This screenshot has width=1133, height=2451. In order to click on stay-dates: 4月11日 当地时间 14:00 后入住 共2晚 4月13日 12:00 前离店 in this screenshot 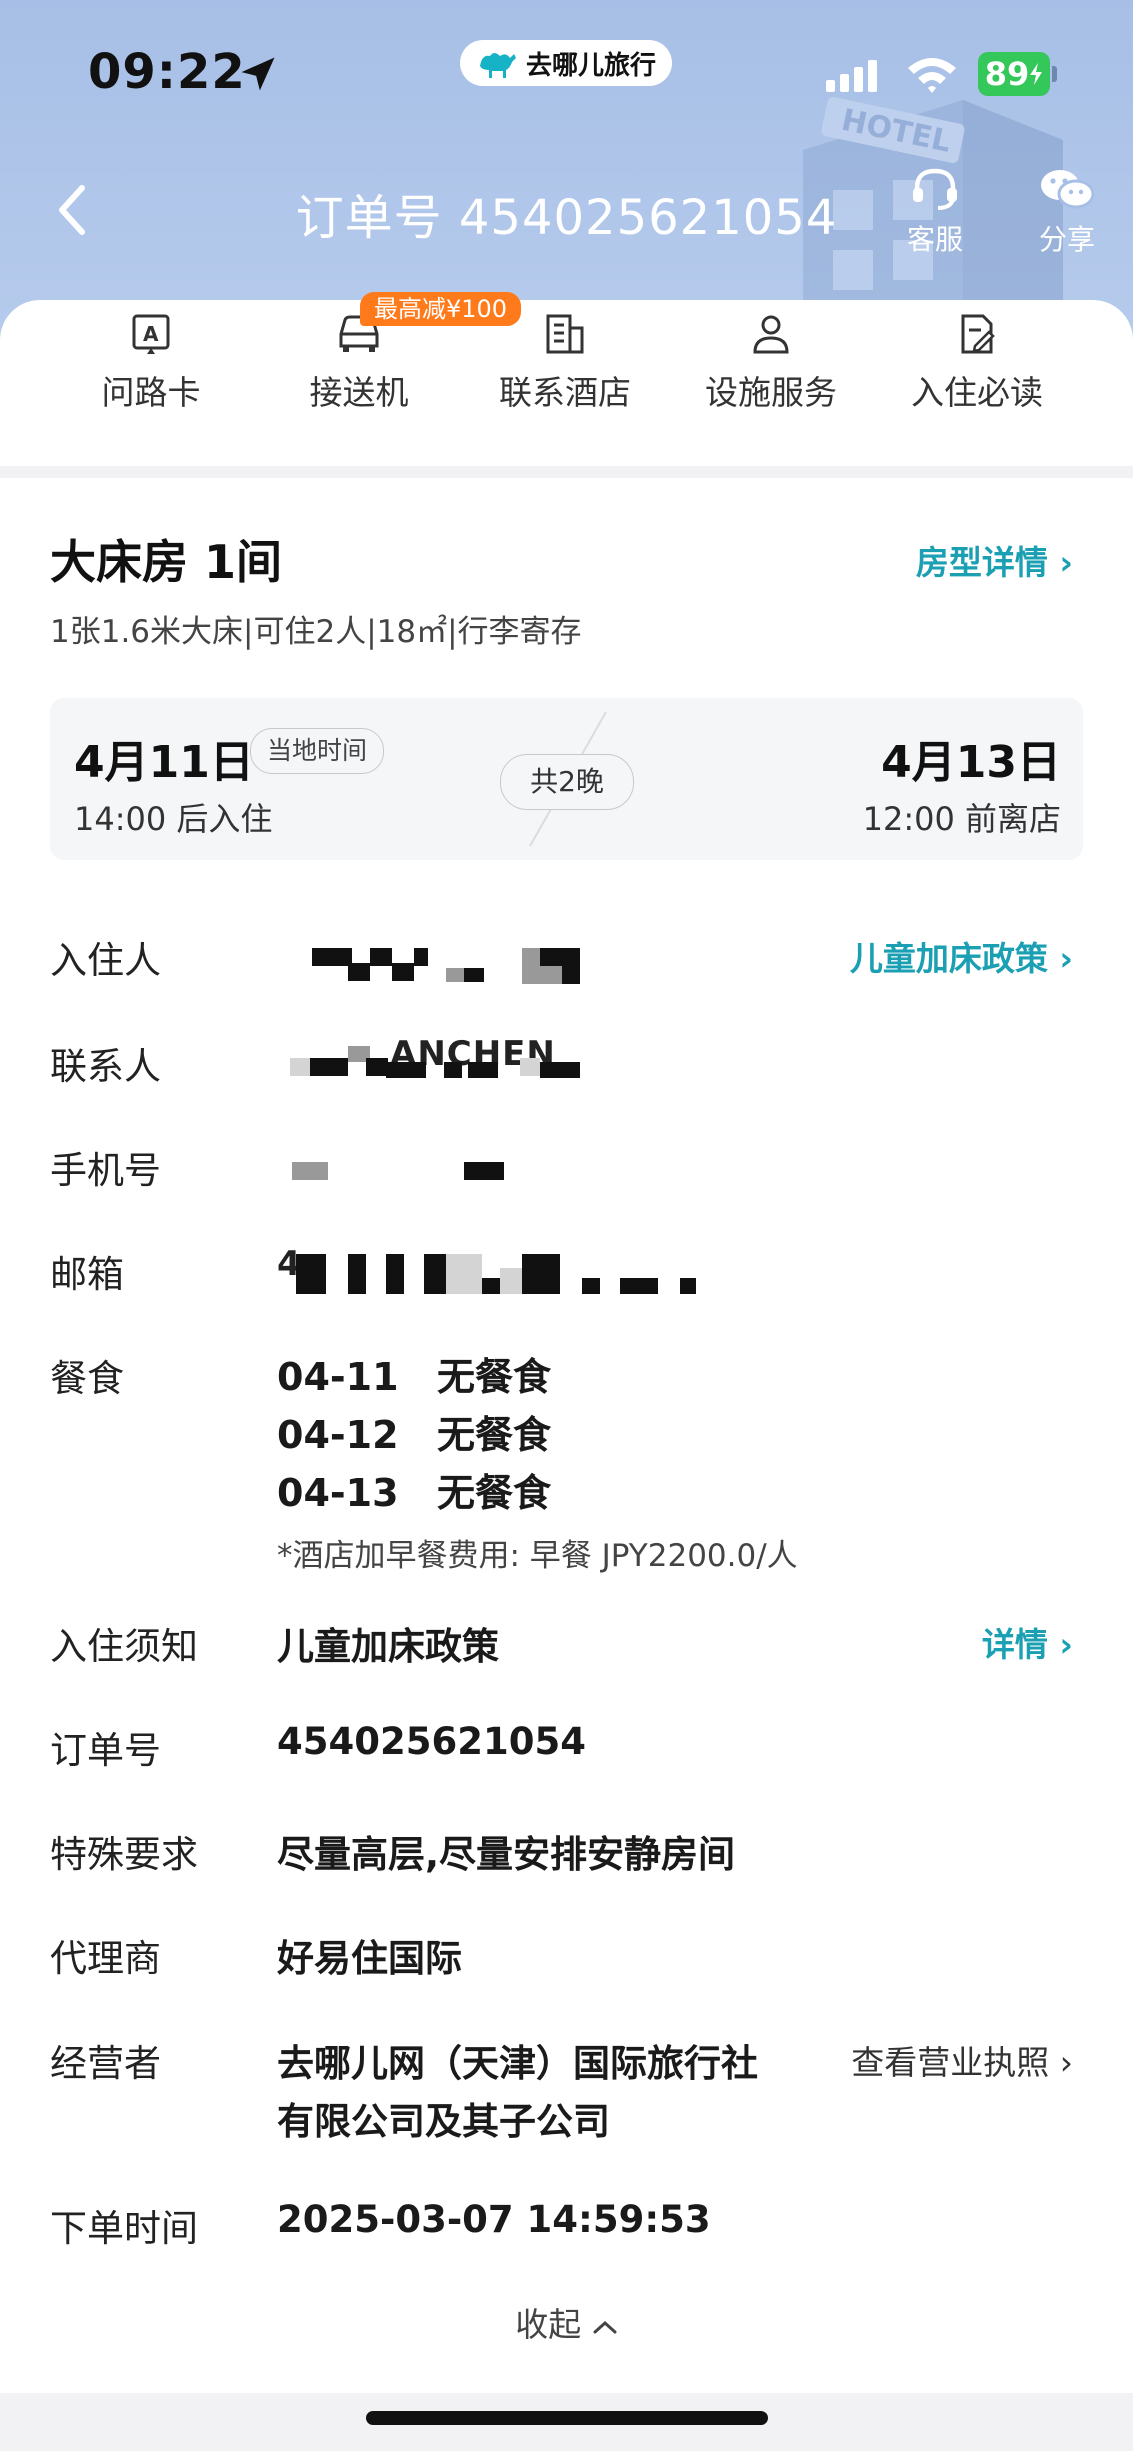, I will do `click(566, 779)`.